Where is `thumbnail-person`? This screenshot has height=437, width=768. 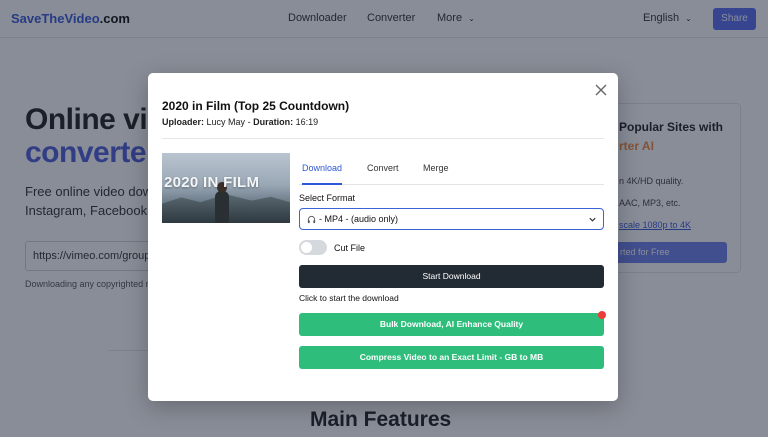 thumbnail-person is located at coordinates (222, 207).